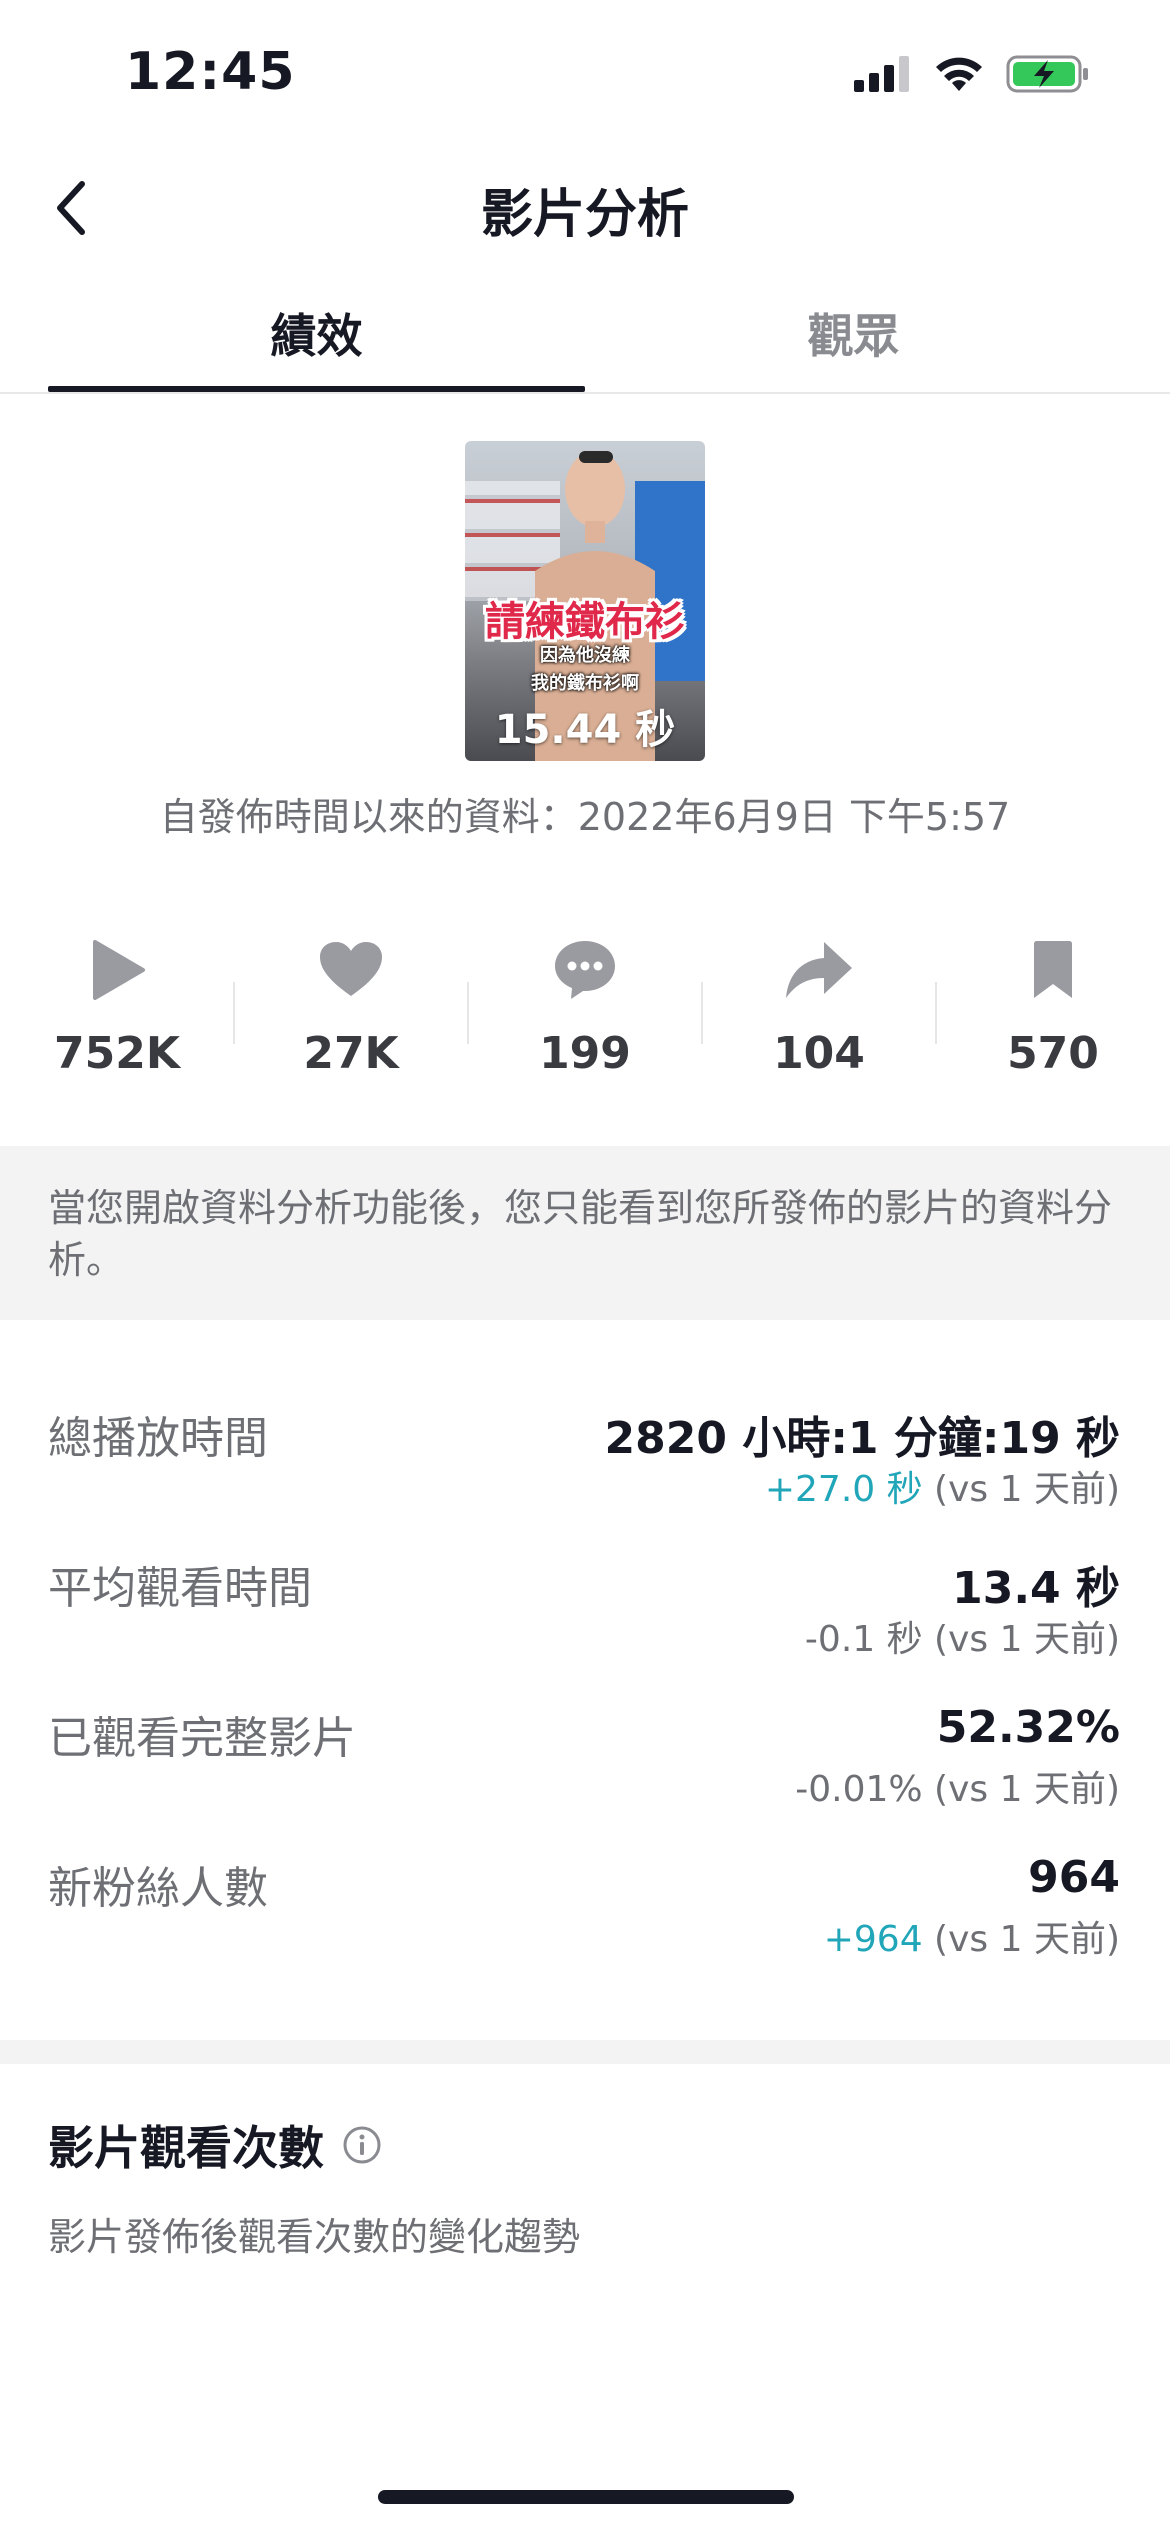 This screenshot has width=1170, height=2532. Describe the element at coordinates (585, 655) in the screenshot. I see `thumbnail-caption-line: 因為他沒練` at that location.